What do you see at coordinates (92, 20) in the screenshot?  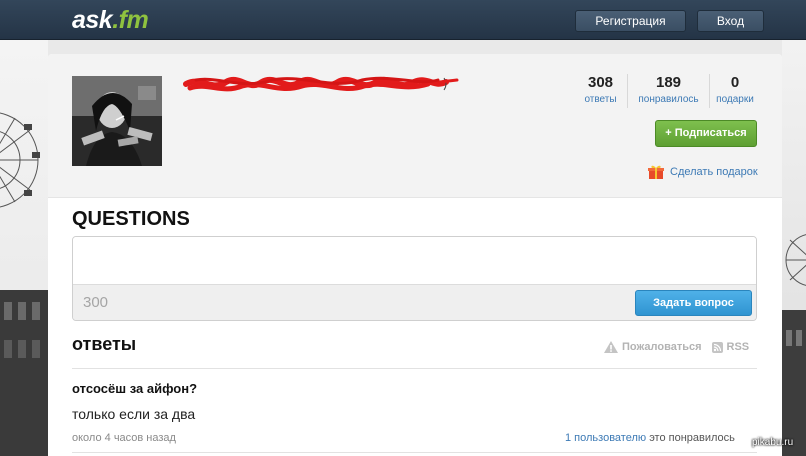 I see `logo-main-text: ask` at bounding box center [92, 20].